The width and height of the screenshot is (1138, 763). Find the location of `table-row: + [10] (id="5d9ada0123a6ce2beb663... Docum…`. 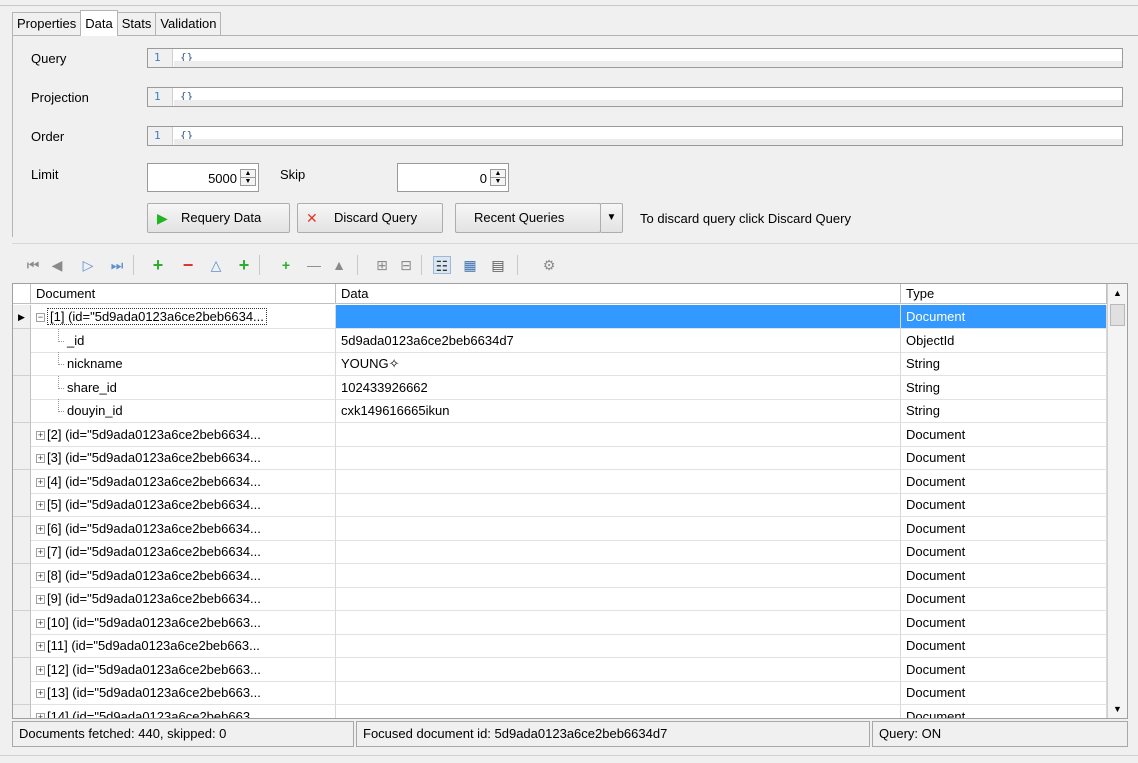

table-row: + [10] (id="5d9ada0123a6ce2beb663... Docum… is located at coordinates (560, 622).